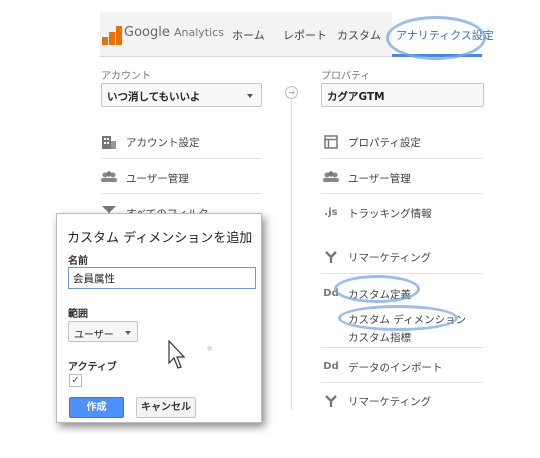 Image resolution: width=540 pixels, height=458 pixels. Describe the element at coordinates (78, 314) in the screenshot. I see `scope-label: 範囲` at that location.